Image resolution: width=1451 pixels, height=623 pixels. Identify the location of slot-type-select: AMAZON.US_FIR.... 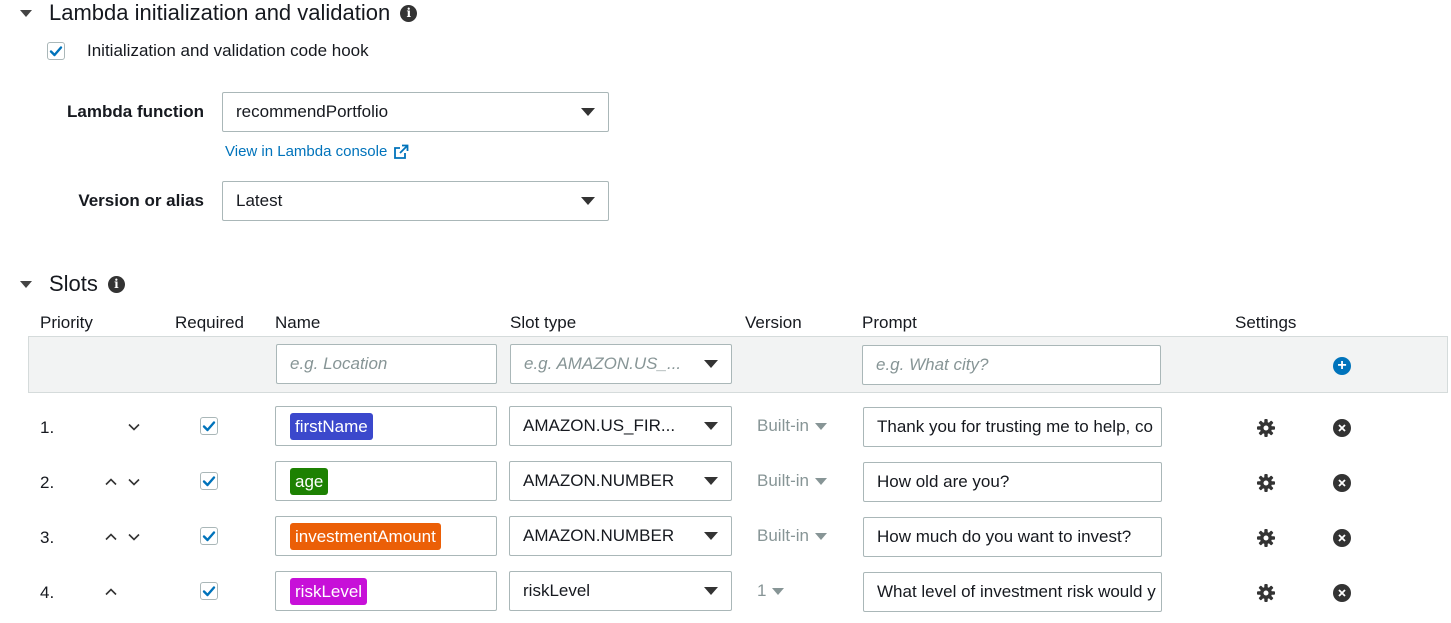
(620, 426).